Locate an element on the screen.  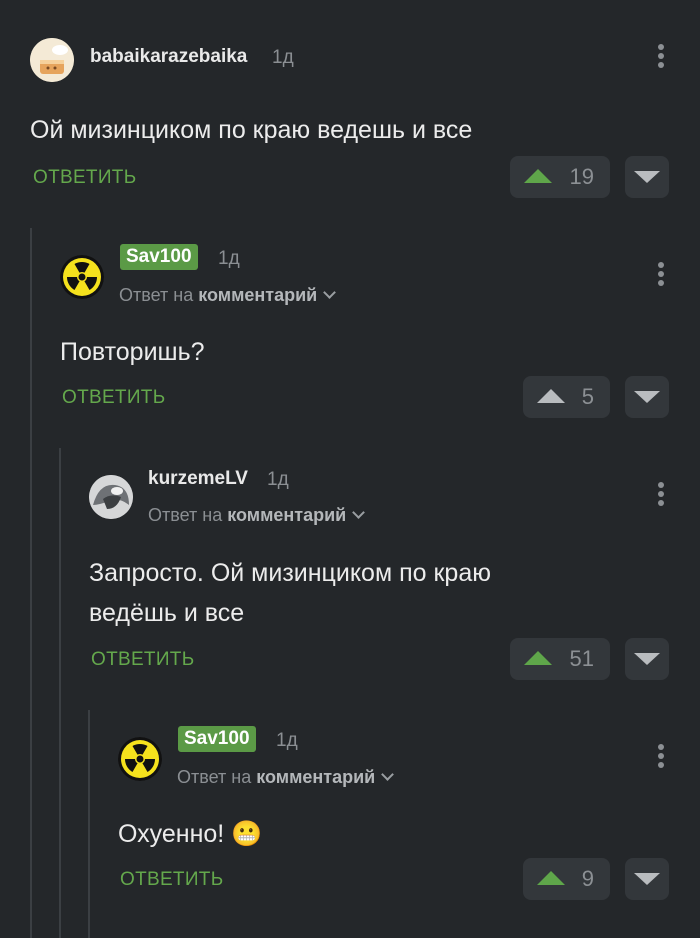
comment-text-line: Ой мизинциком по краю ведешь и все is located at coordinates (251, 130).